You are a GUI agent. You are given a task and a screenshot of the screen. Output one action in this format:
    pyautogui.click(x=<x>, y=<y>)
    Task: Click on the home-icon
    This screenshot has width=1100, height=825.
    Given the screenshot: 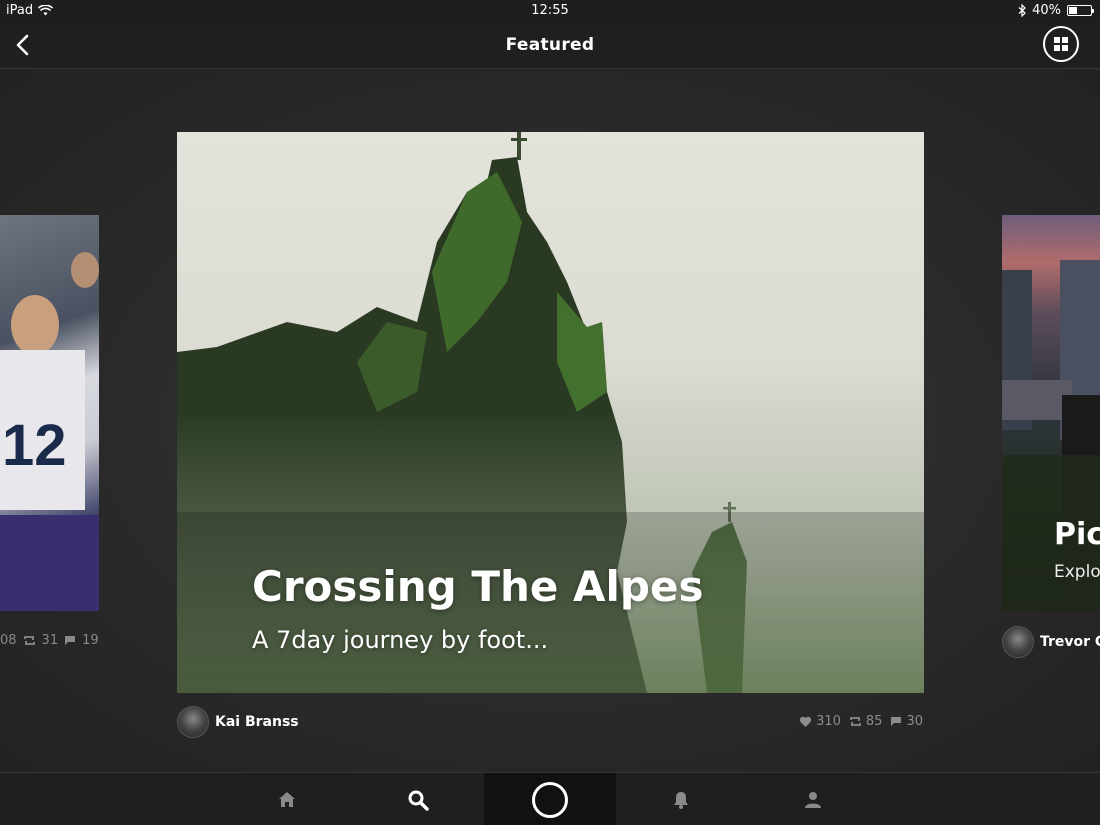 What is the action you would take?
    pyautogui.click(x=287, y=799)
    